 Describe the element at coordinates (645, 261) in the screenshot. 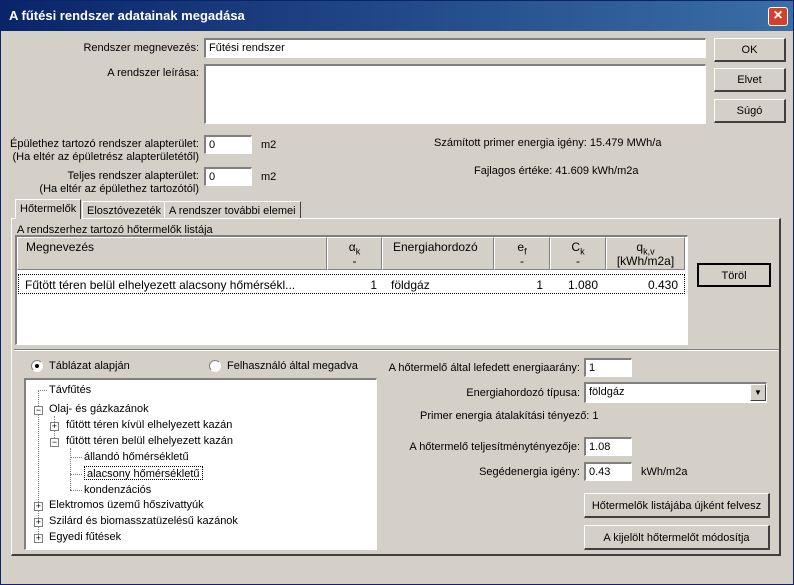

I see `col-header-qkv-unit: [kWh/m2a]` at that location.